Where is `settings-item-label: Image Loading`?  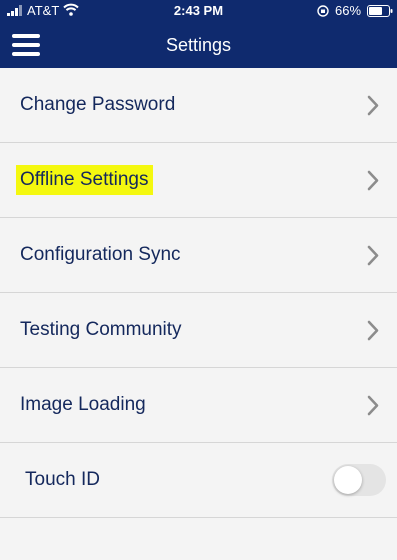 settings-item-label: Image Loading is located at coordinates (83, 404).